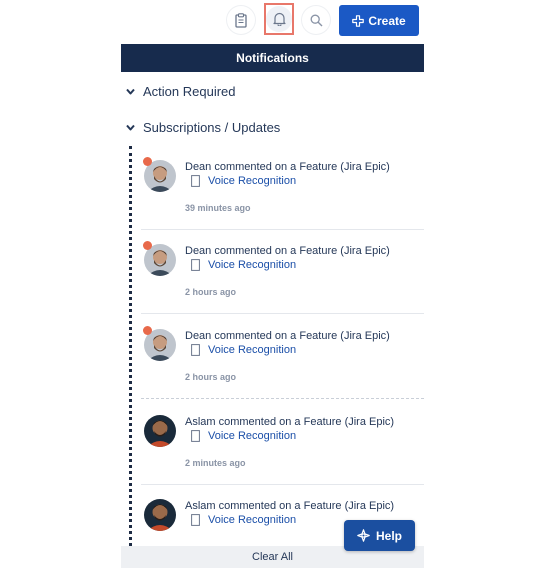 This screenshot has width=544, height=568. What do you see at coordinates (215, 463) in the screenshot?
I see `notification-time: 2 minutes ago` at bounding box center [215, 463].